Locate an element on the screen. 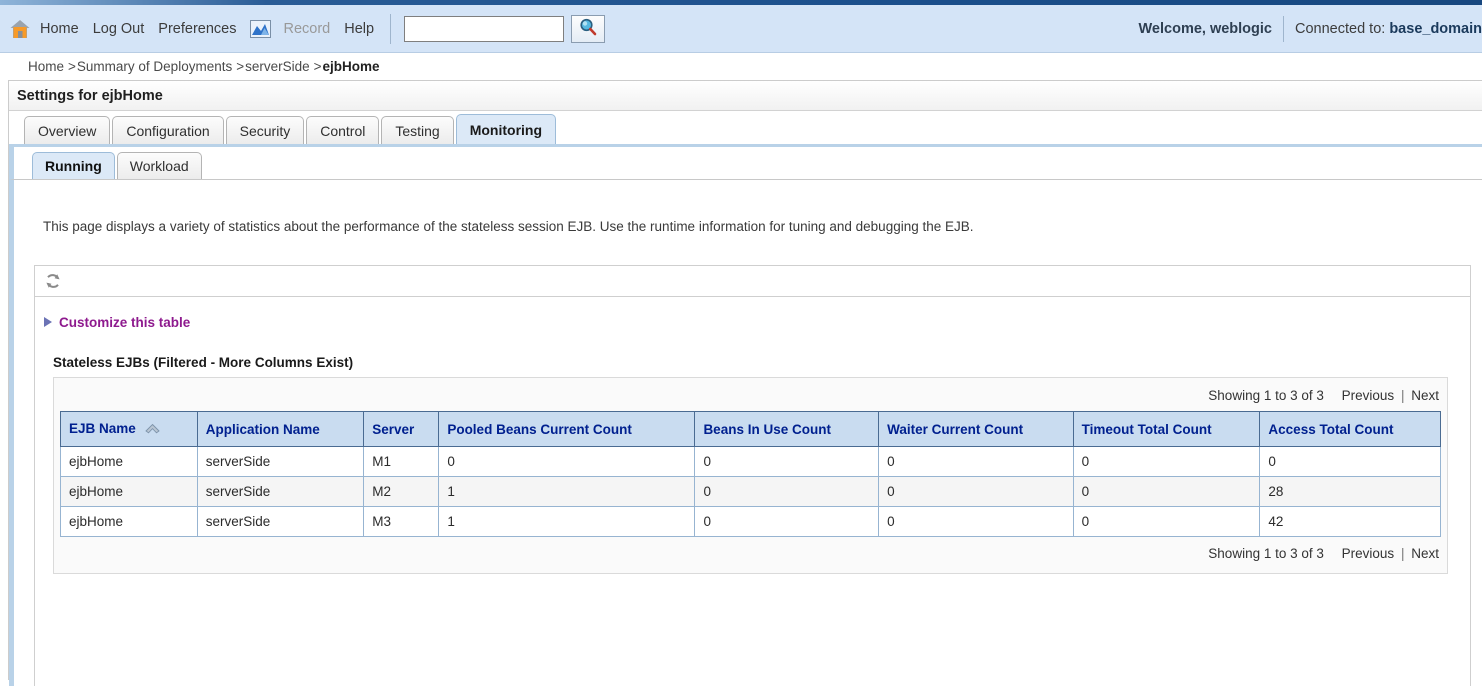 This screenshot has height=686, width=1482. tab-label: Monitoring is located at coordinates (506, 129).